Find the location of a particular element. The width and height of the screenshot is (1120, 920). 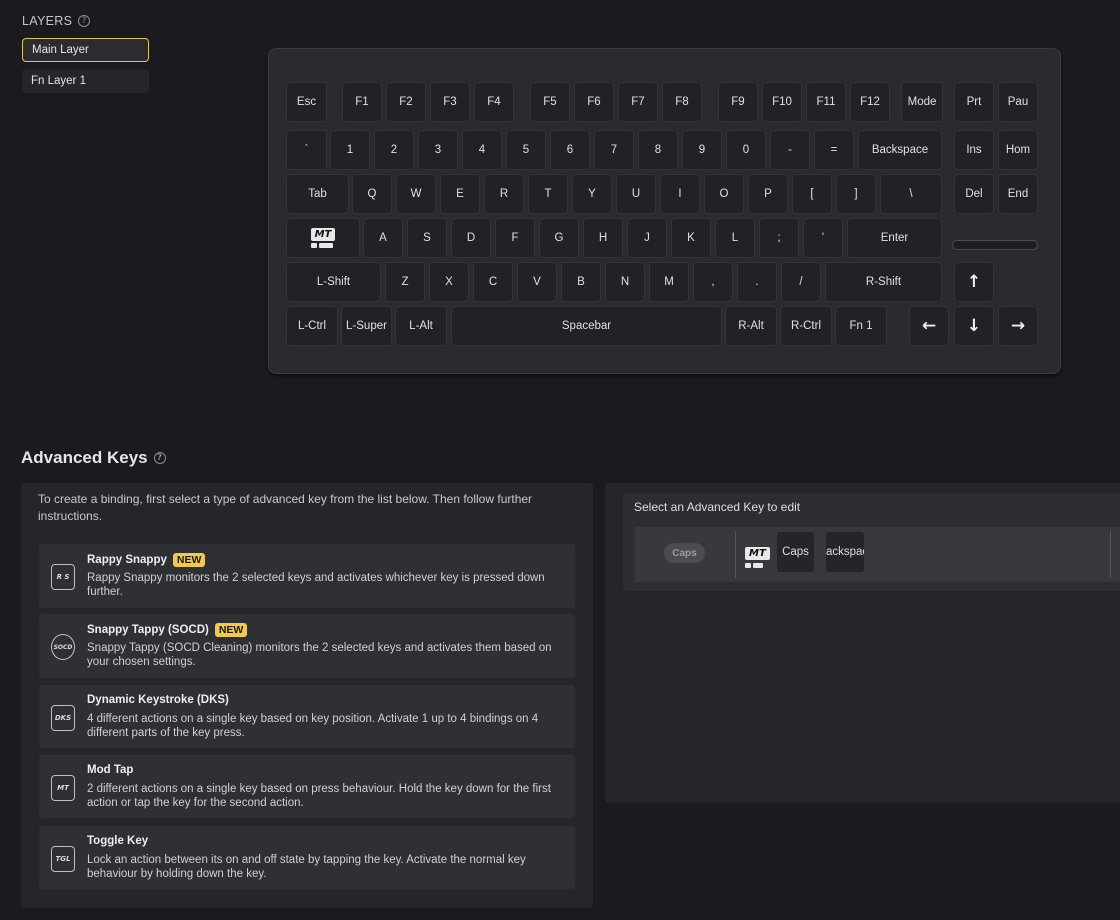

key-o: O is located at coordinates (724, 194).